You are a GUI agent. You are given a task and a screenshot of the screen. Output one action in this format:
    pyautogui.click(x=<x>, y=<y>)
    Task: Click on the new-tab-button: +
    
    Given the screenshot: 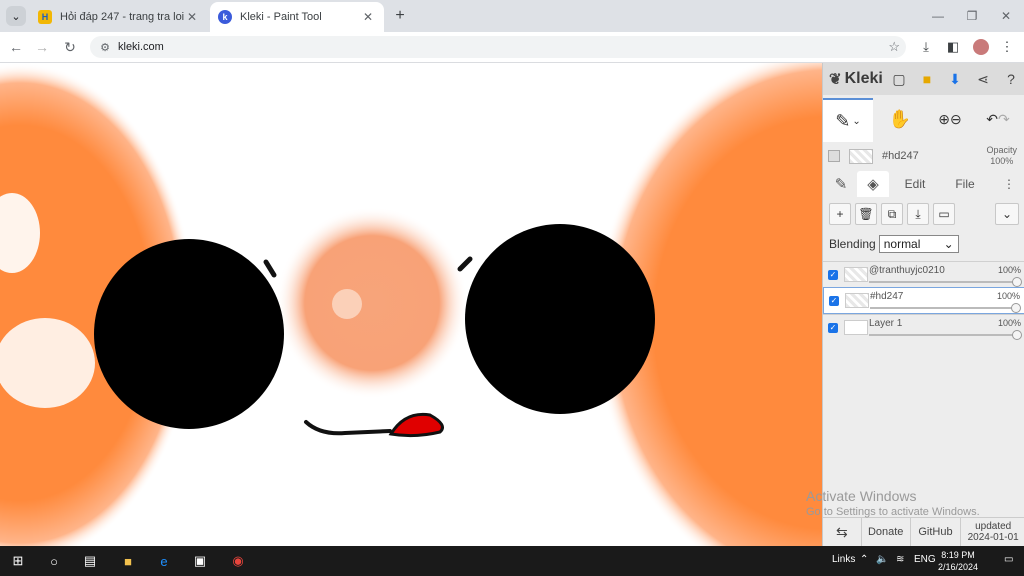 What is the action you would take?
    pyautogui.click(x=400, y=16)
    